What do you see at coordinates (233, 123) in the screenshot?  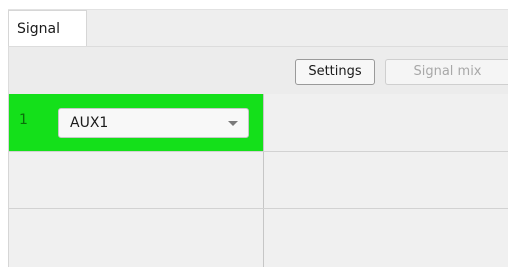 I see `chevron-down-icon` at bounding box center [233, 123].